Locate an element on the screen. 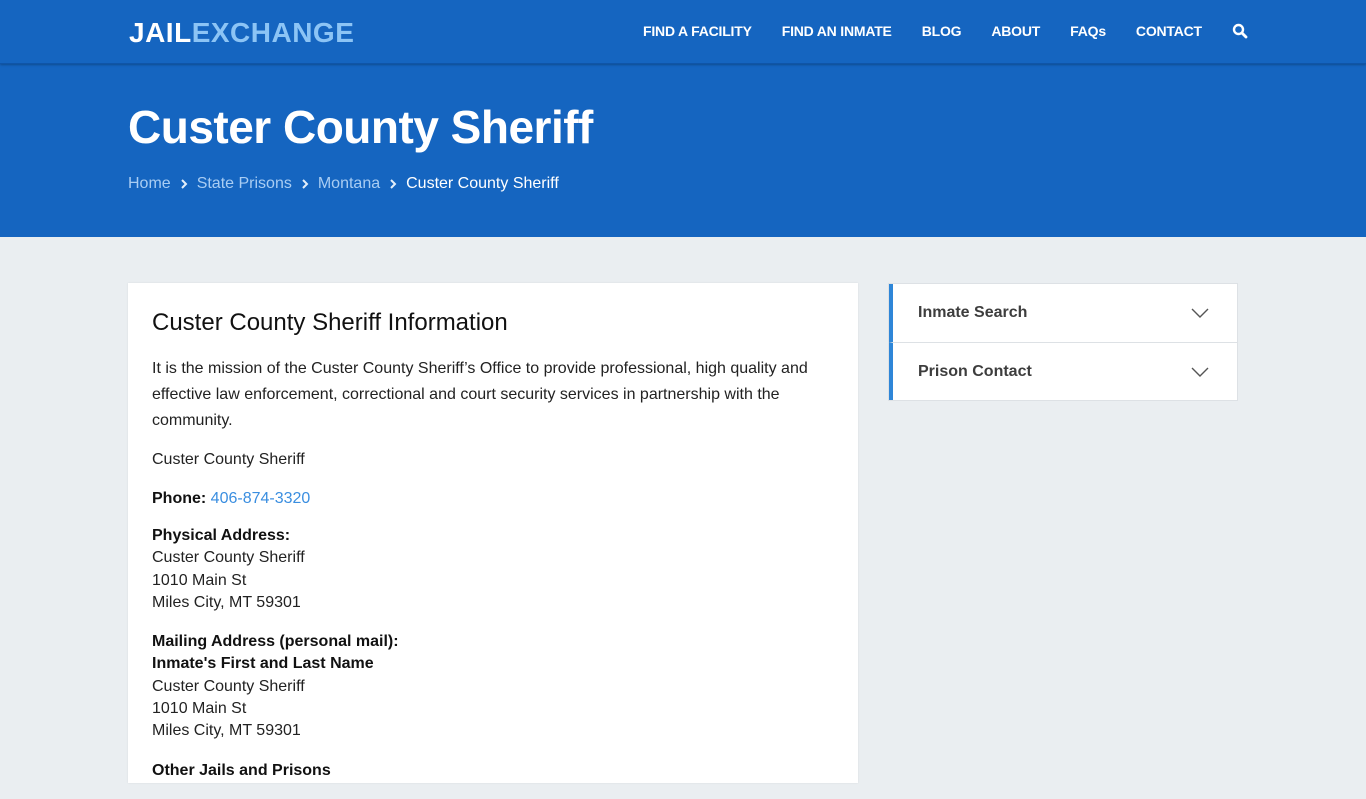 The width and height of the screenshot is (1366, 799). other-jails-section: Other Jails and Prisons is located at coordinates (487, 771).